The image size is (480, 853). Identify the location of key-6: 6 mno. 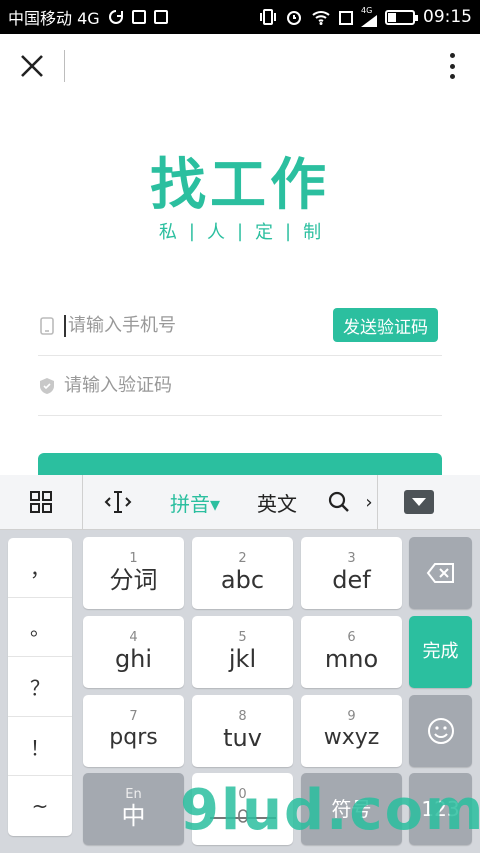
(351, 652).